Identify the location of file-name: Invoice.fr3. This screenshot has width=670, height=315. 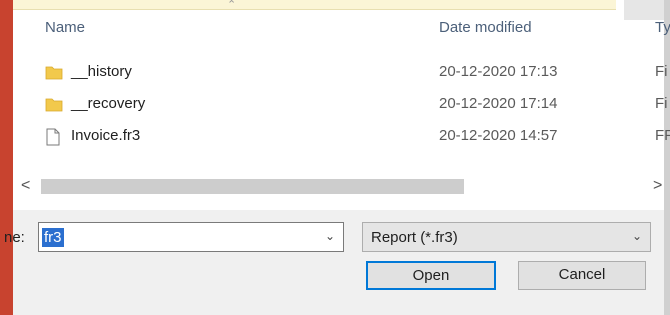
(106, 135).